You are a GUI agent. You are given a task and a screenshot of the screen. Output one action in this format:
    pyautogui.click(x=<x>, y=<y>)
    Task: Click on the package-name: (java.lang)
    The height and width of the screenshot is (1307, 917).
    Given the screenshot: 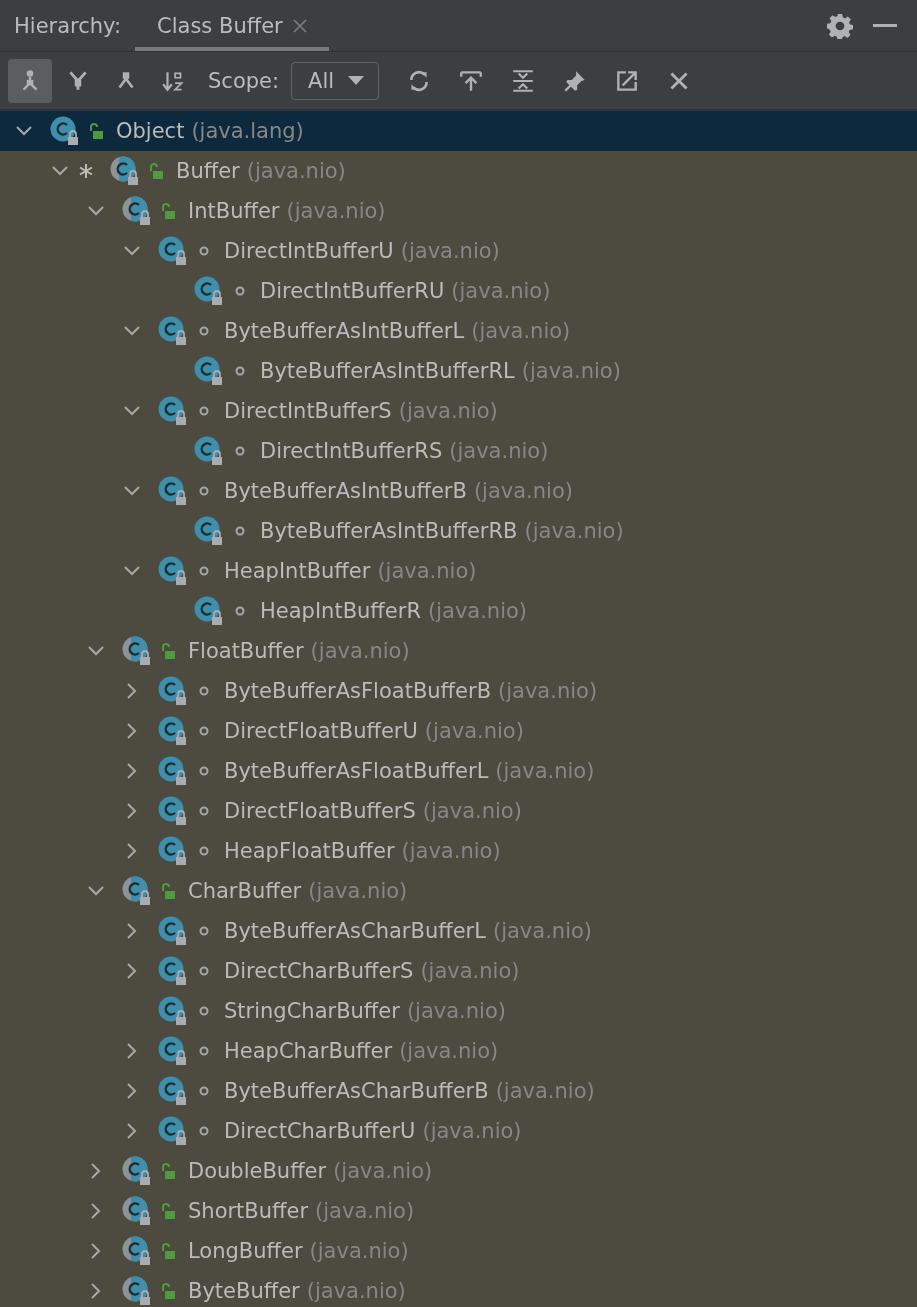 What is the action you would take?
    pyautogui.click(x=247, y=131)
    